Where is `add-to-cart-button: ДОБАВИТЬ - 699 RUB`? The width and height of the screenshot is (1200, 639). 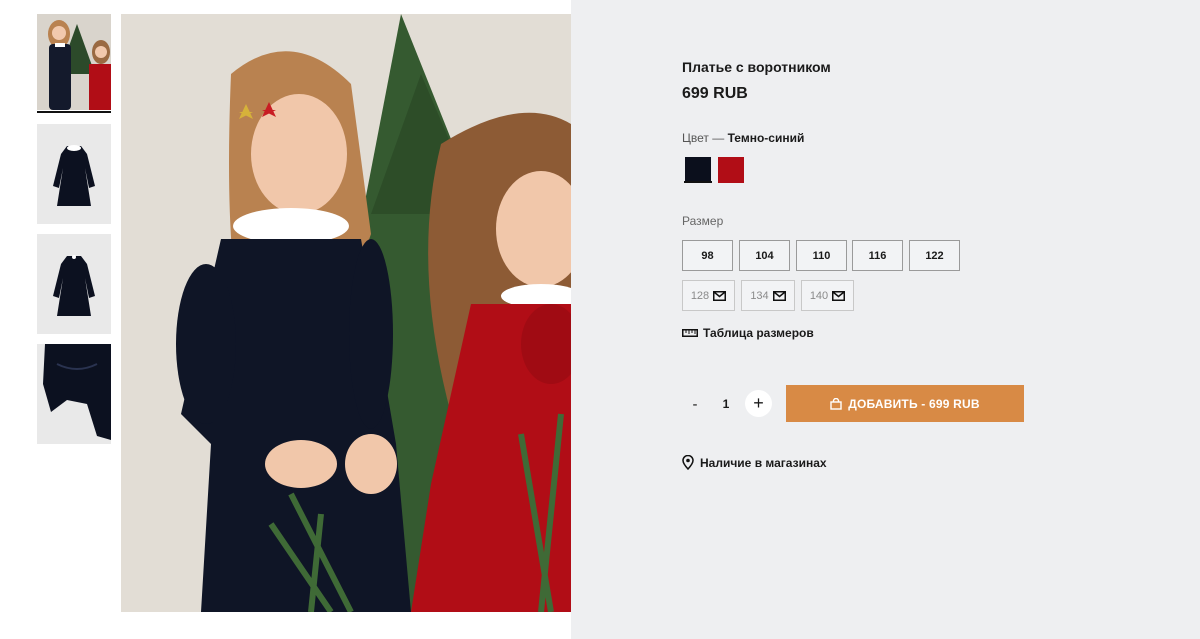
add-to-cart-button: ДОБАВИТЬ - 699 RUB is located at coordinates (905, 403).